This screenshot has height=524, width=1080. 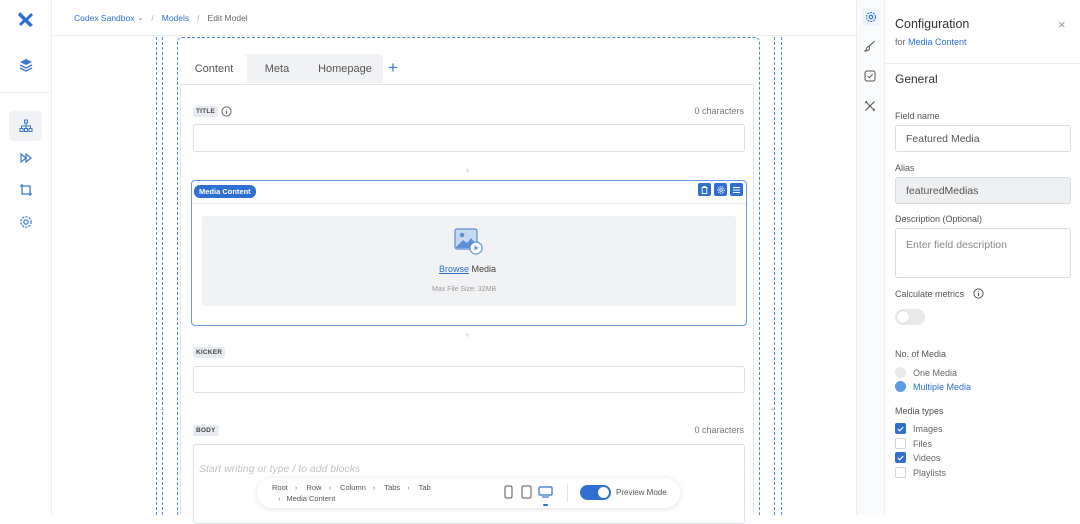 I want to click on browse-link: Browse, so click(x=454, y=269).